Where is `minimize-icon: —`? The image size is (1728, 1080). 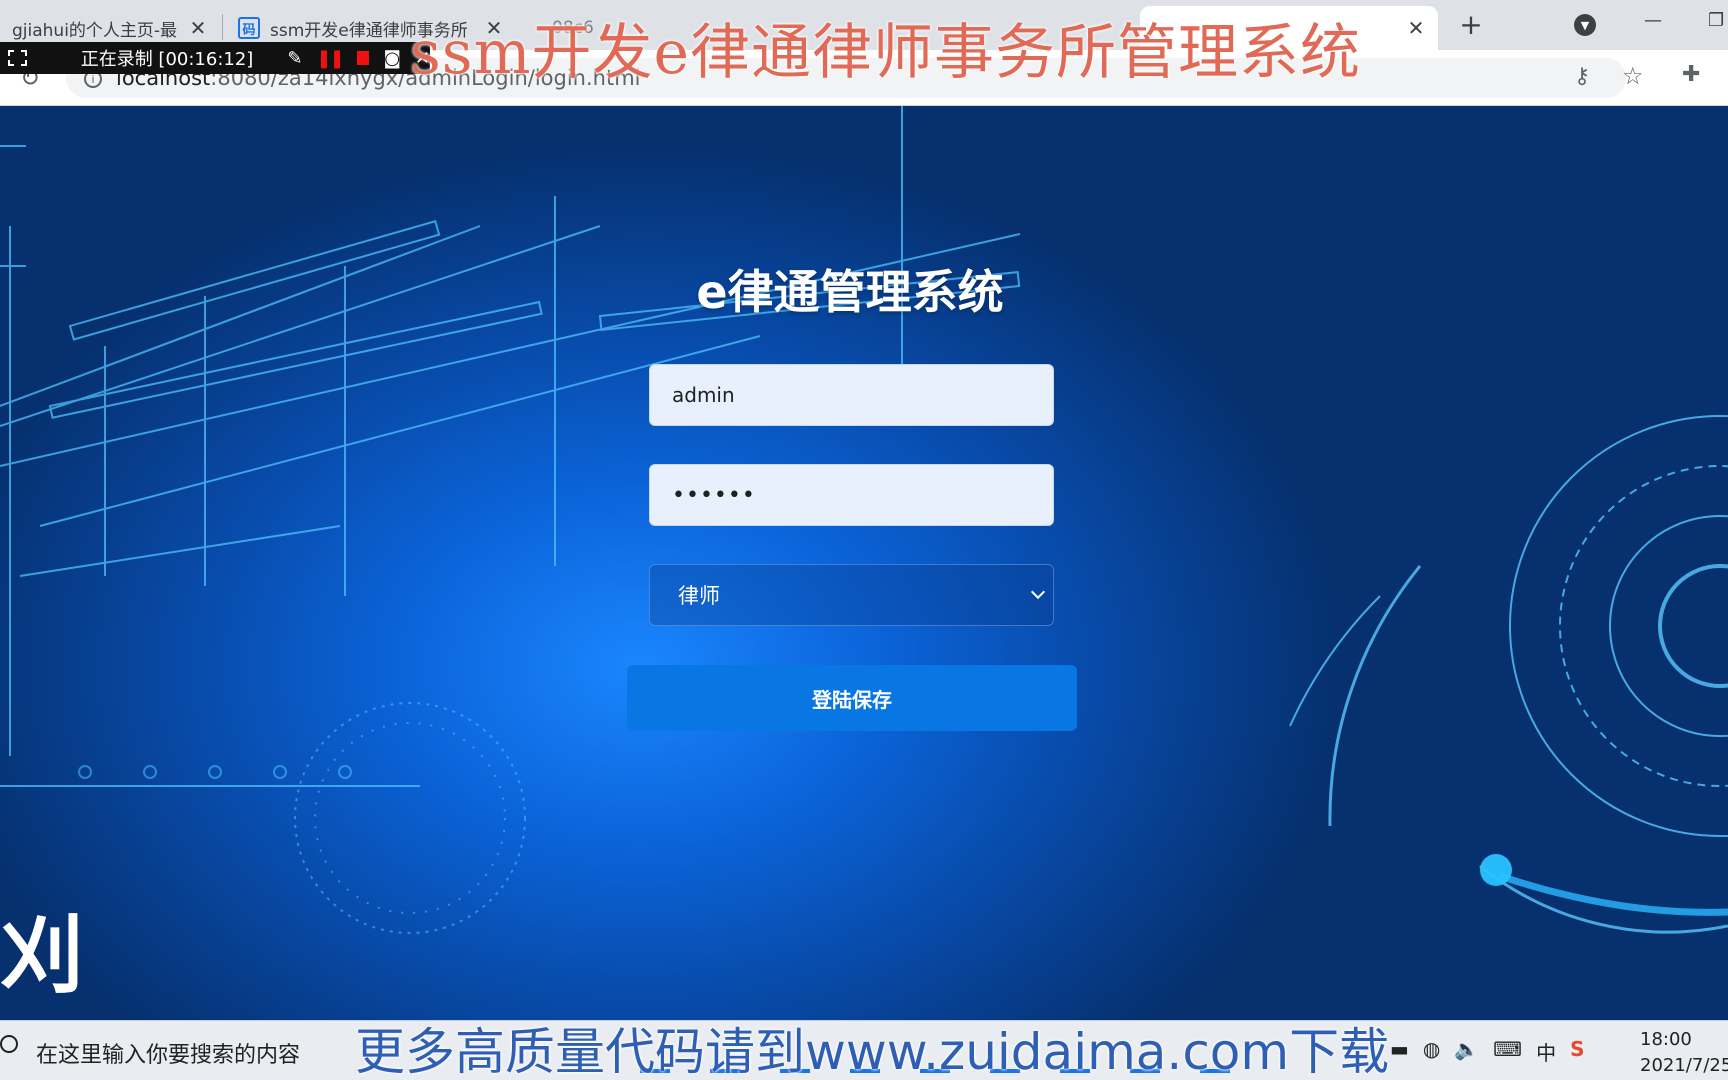 minimize-icon: — is located at coordinates (1653, 20).